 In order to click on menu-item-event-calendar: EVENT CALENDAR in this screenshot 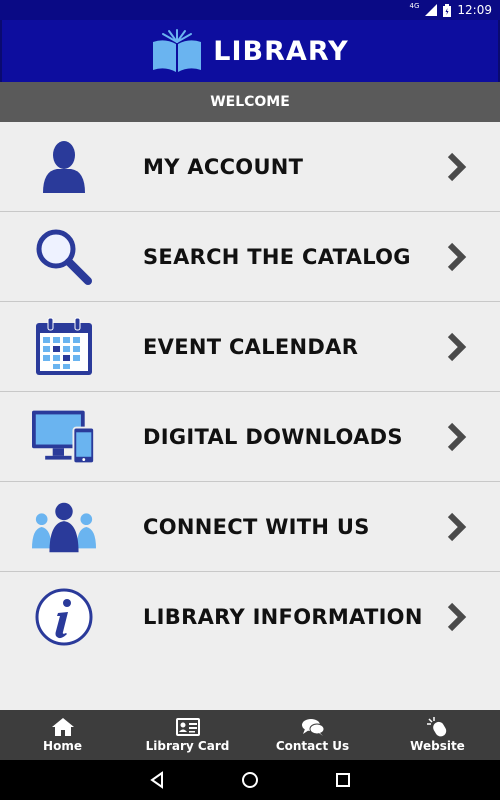, I will do `click(250, 347)`.